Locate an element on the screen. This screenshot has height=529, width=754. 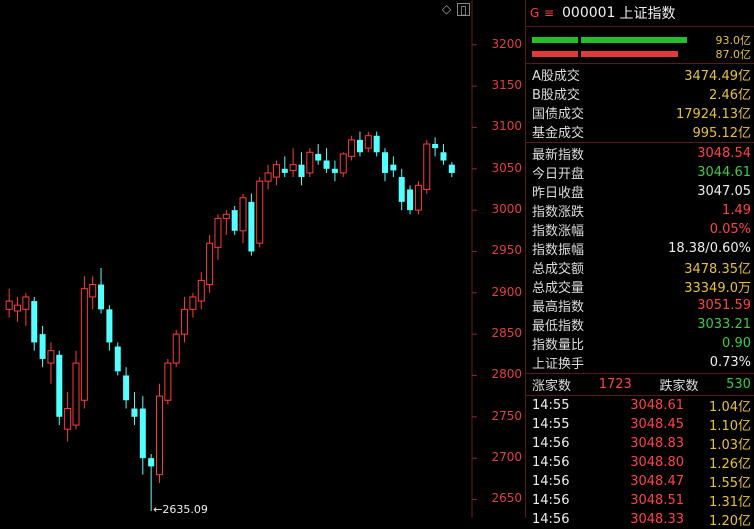
stat-label: 总成交量 is located at coordinates (558, 288).